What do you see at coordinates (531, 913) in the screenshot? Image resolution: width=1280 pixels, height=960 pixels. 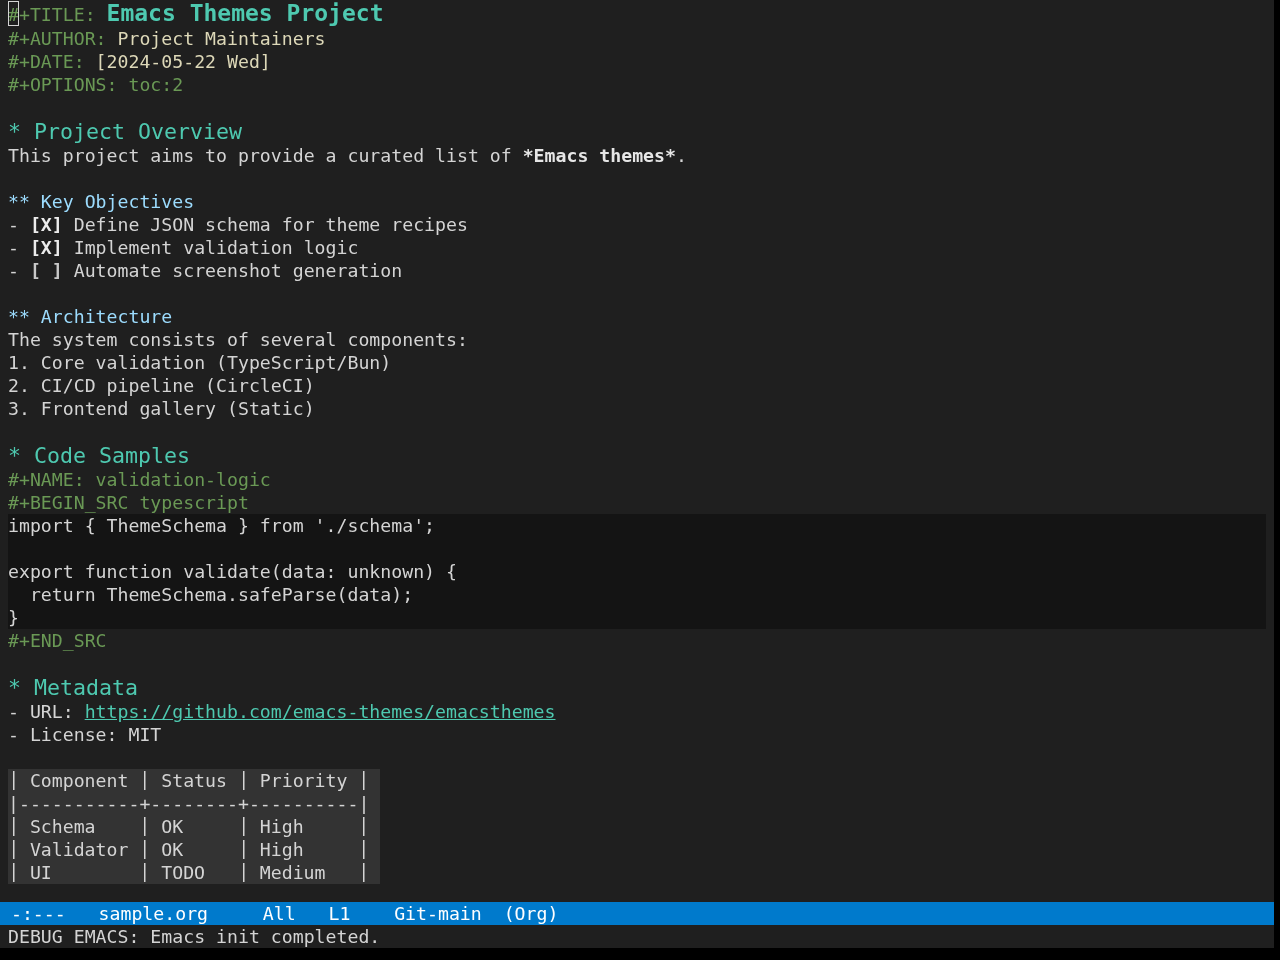 I see `major-mode: (Org)` at bounding box center [531, 913].